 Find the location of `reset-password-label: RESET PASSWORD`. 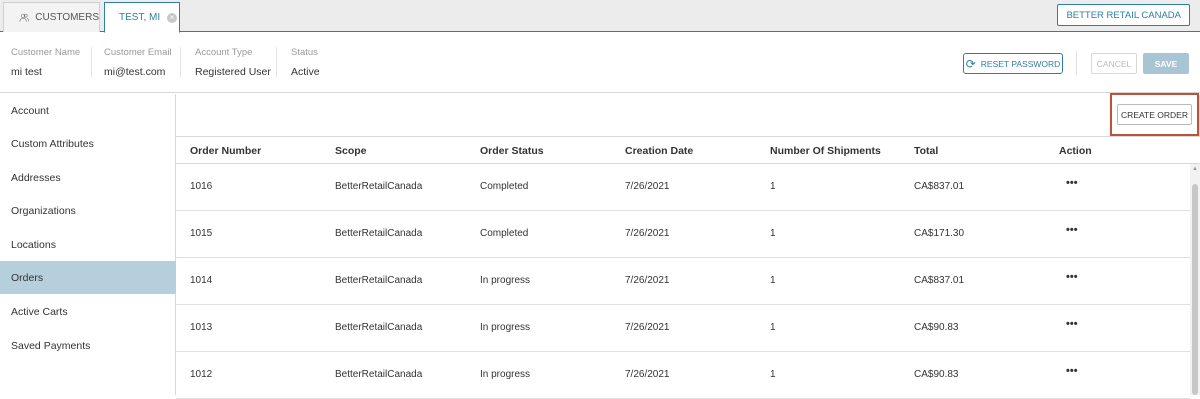

reset-password-label: RESET PASSWORD is located at coordinates (1020, 63).